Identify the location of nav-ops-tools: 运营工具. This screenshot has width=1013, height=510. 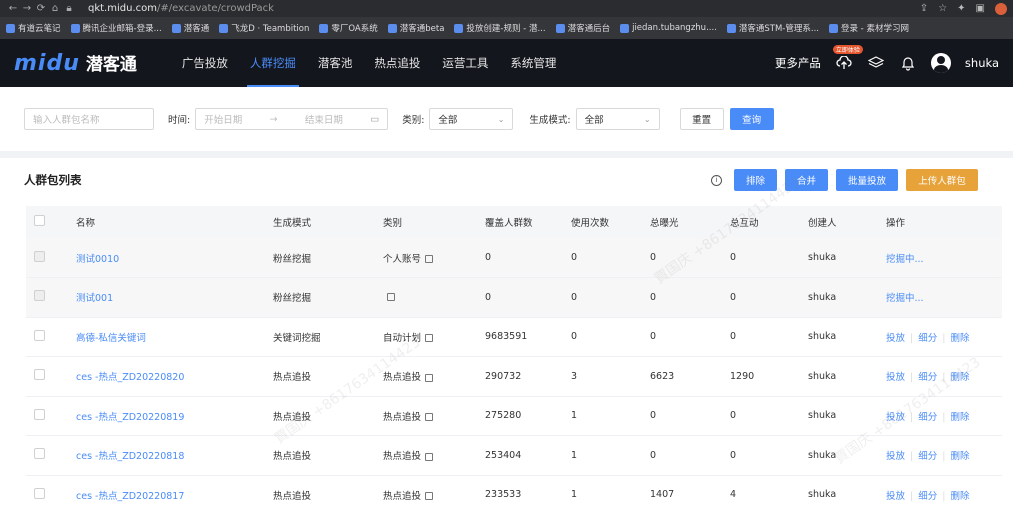
(465, 63).